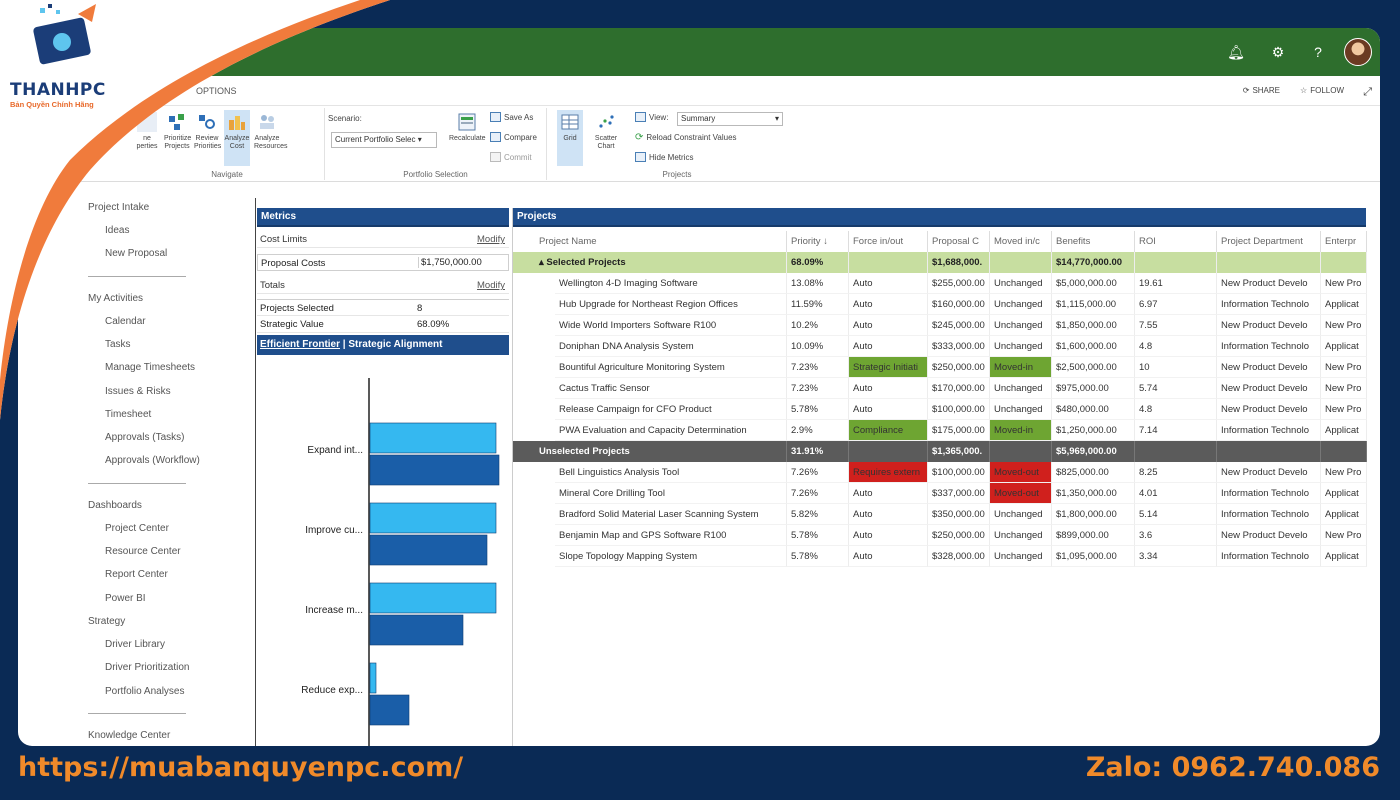 This screenshot has height=800, width=1400. Describe the element at coordinates (1093, 241) in the screenshot. I see `column-header: Benefits` at that location.